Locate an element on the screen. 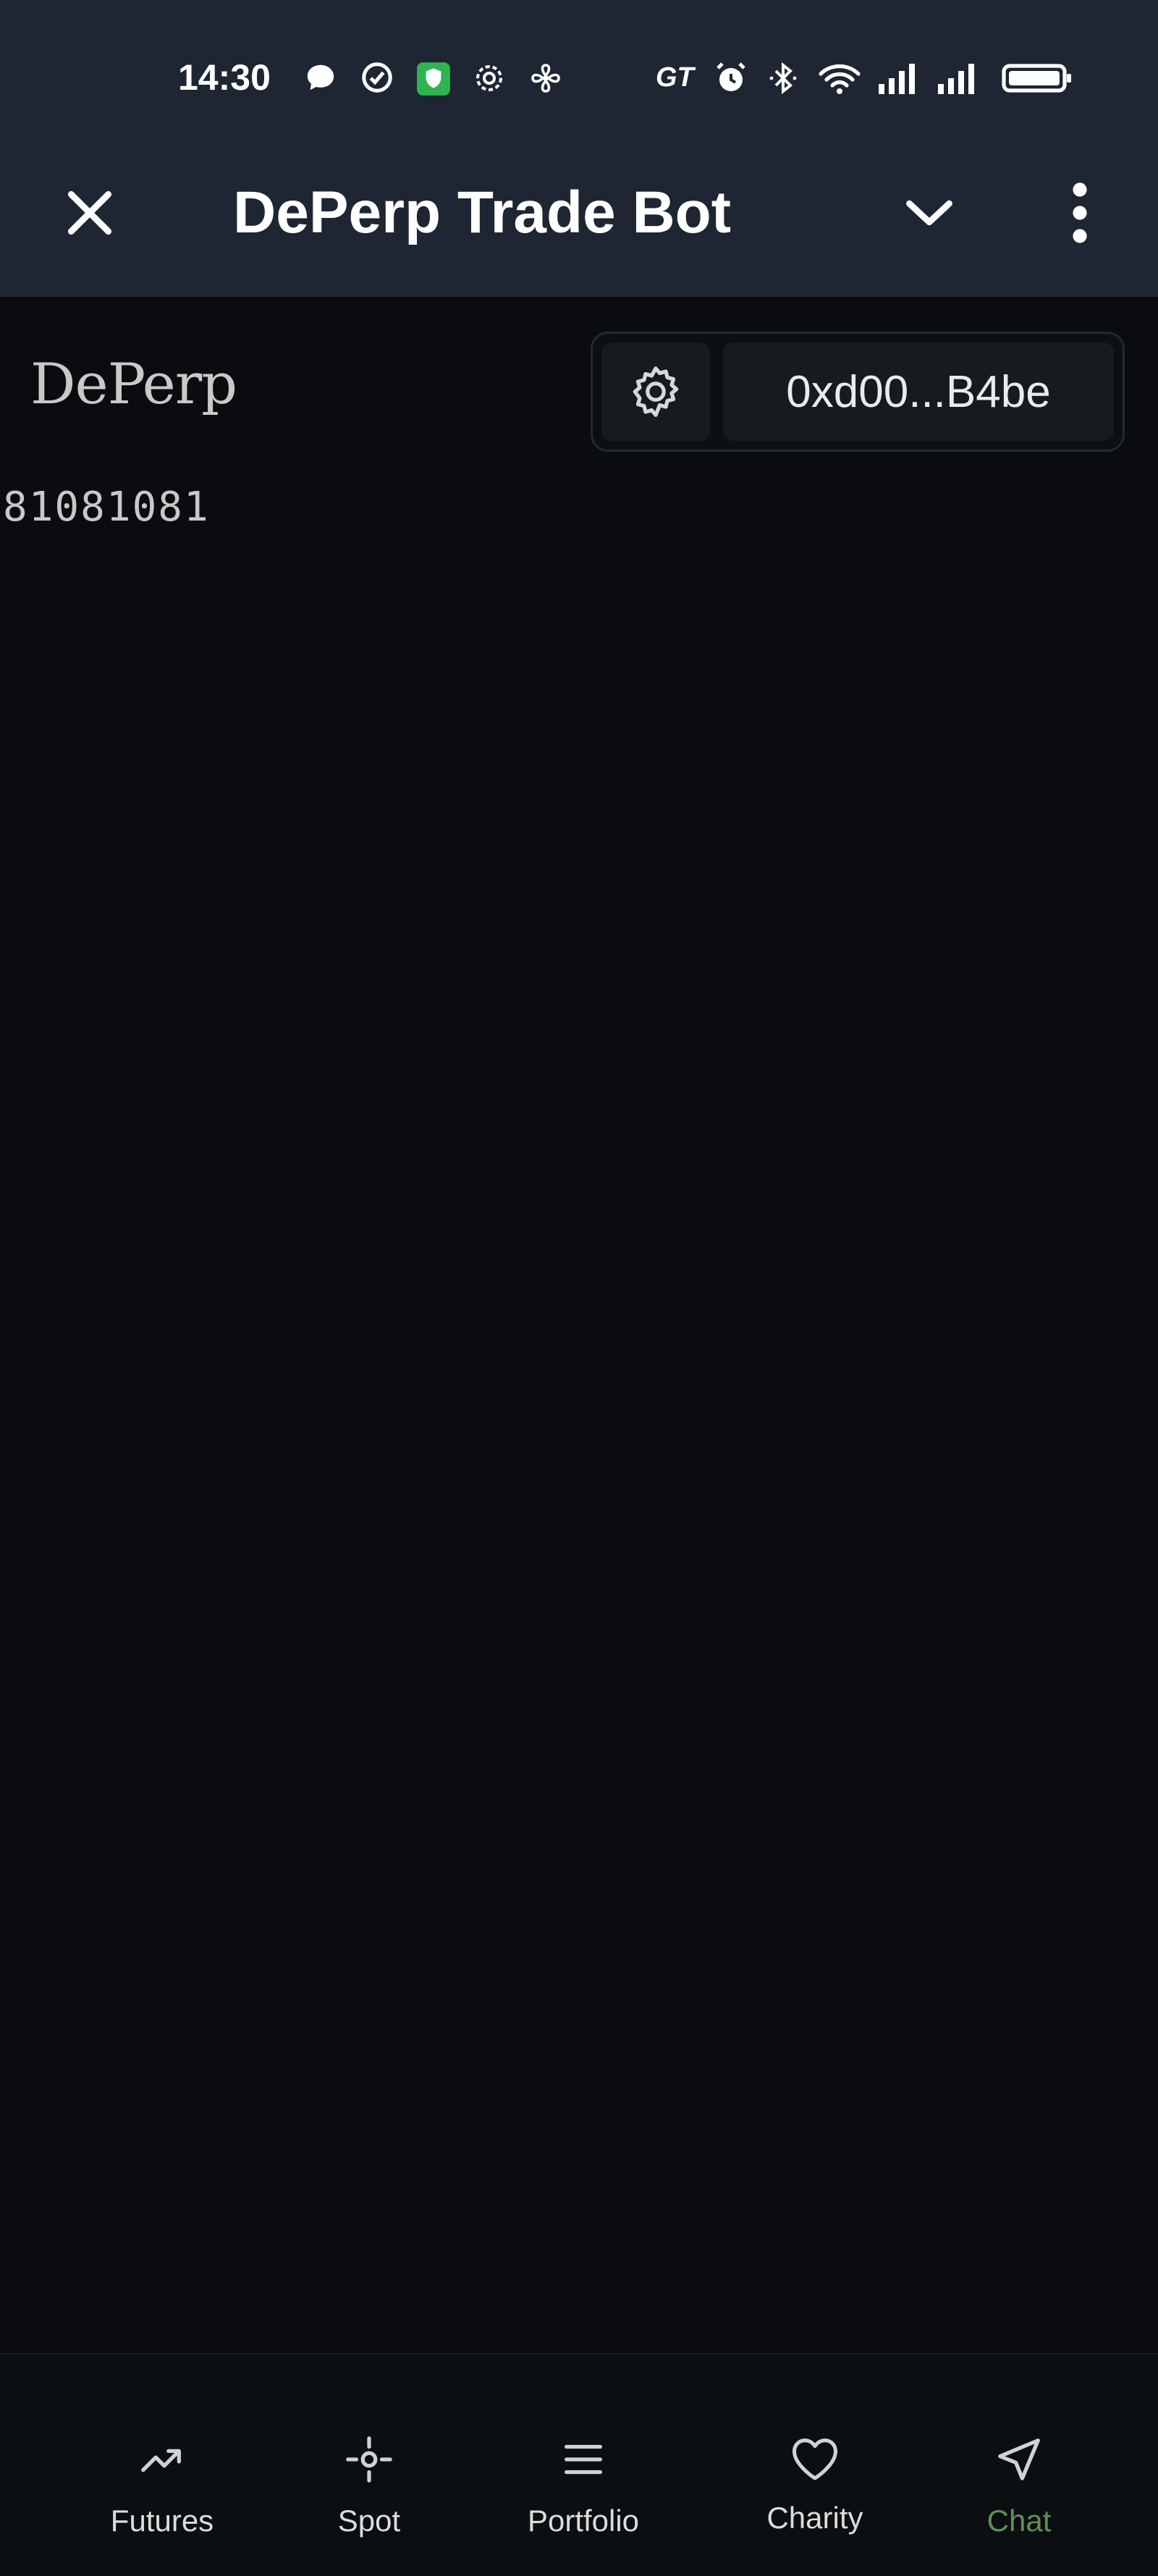 This screenshot has height=2576, width=1158. close-icon is located at coordinates (89, 212).